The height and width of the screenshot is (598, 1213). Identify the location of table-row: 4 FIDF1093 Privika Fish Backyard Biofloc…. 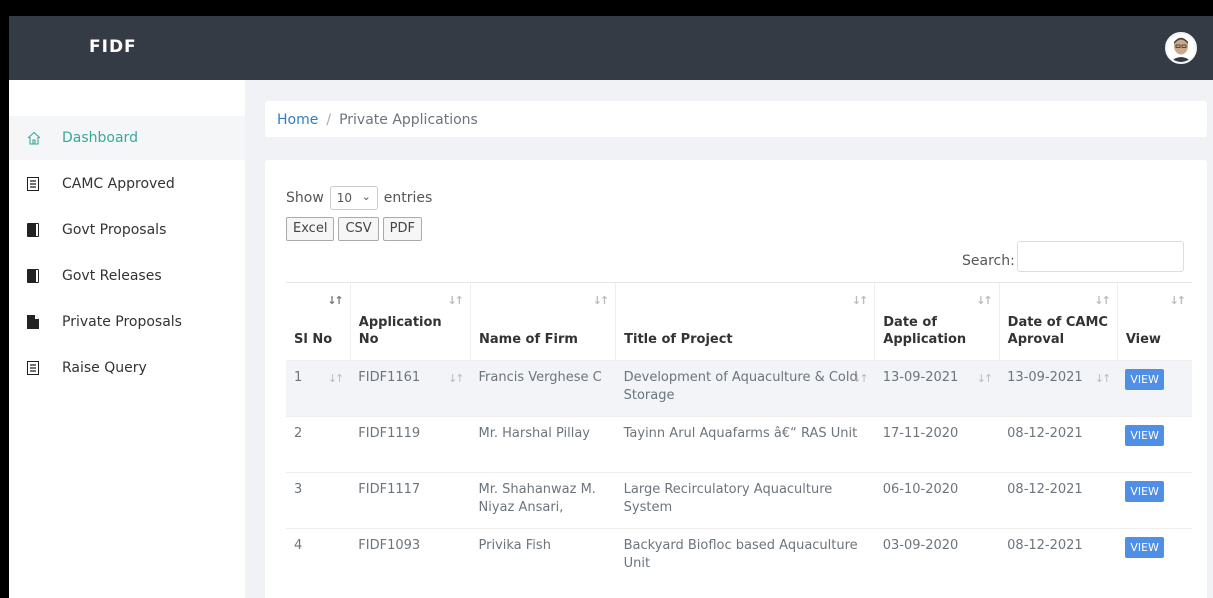
(739, 556).